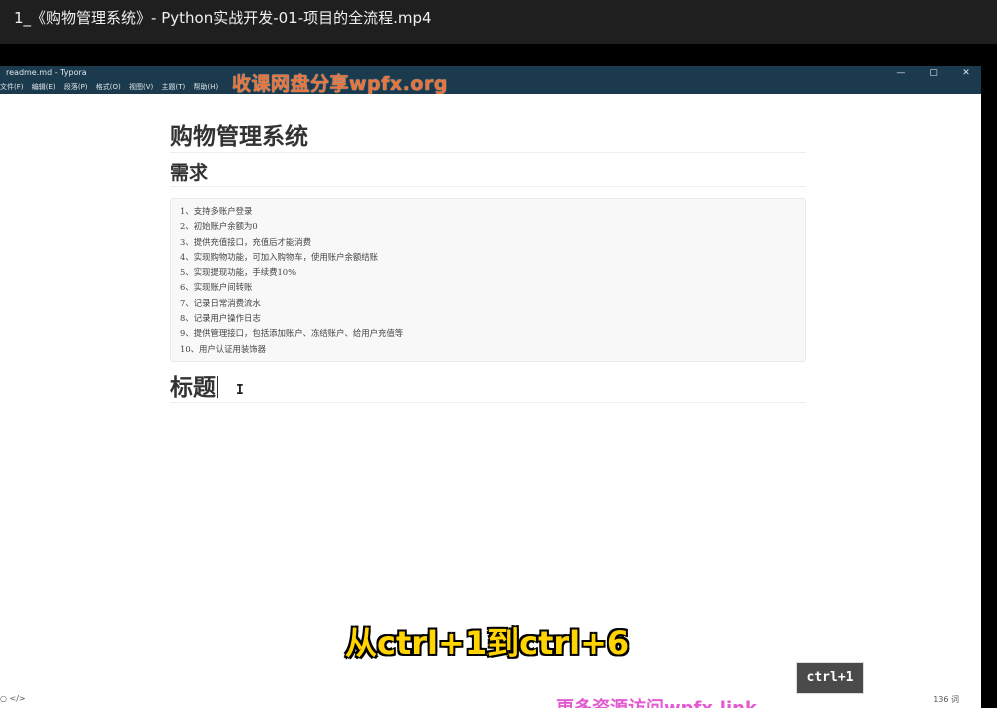 This screenshot has width=997, height=708. What do you see at coordinates (76, 87) in the screenshot?
I see `menu-paragraph: 段落(P)` at bounding box center [76, 87].